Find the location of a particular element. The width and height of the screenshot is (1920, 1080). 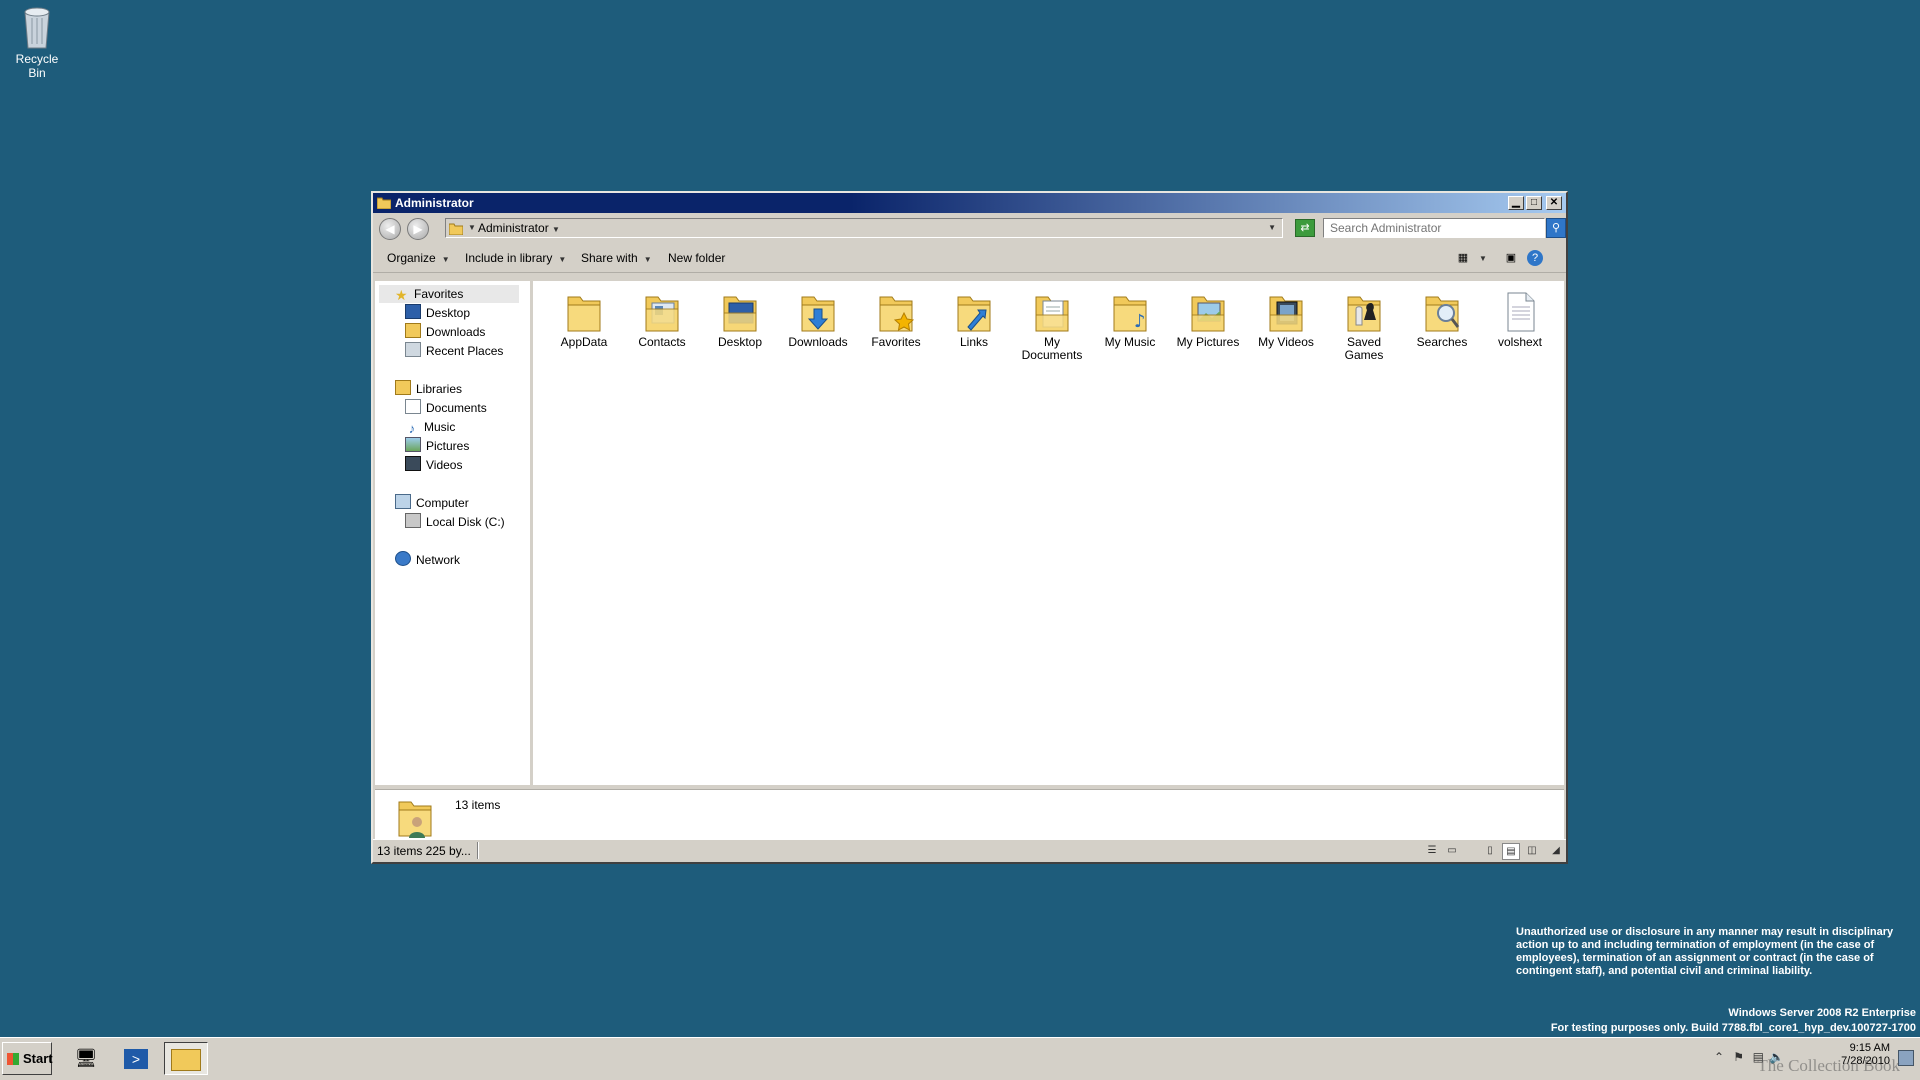

downloads-folder-icon is located at coordinates (818, 314).